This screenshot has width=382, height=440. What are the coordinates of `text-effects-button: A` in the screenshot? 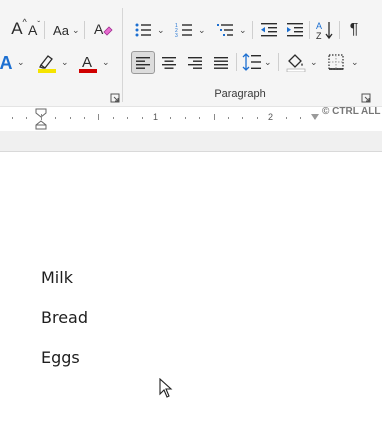 It's located at (7, 63).